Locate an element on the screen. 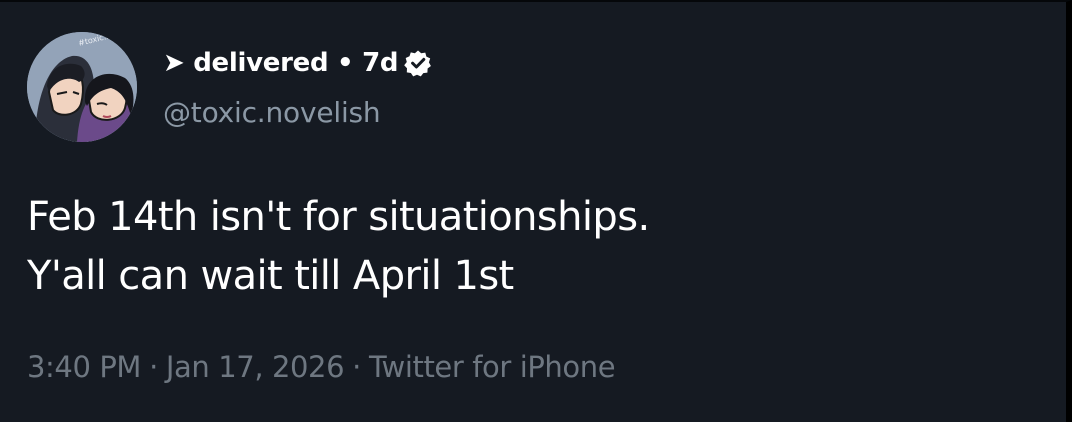 The width and height of the screenshot is (1072, 422). avatar: #toxic.novelish is located at coordinates (82, 87).